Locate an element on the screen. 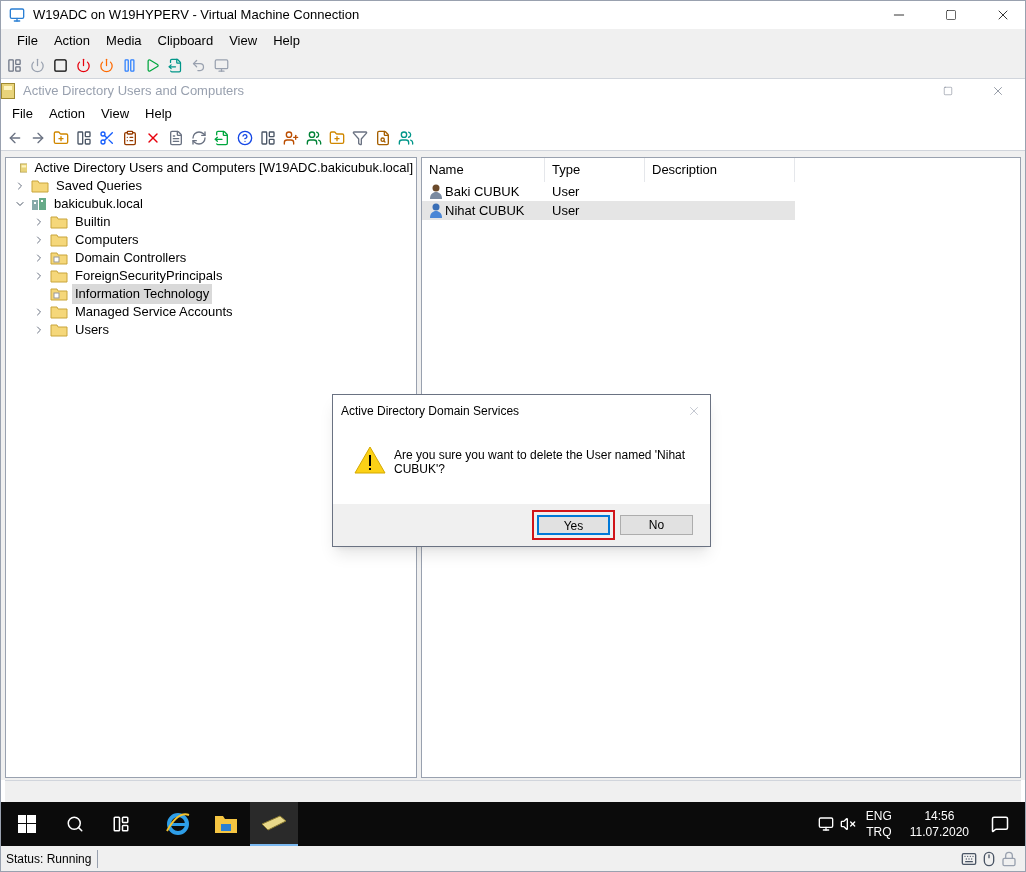 This screenshot has width=1026, height=872. tree-item: Builtin is located at coordinates (93, 222).